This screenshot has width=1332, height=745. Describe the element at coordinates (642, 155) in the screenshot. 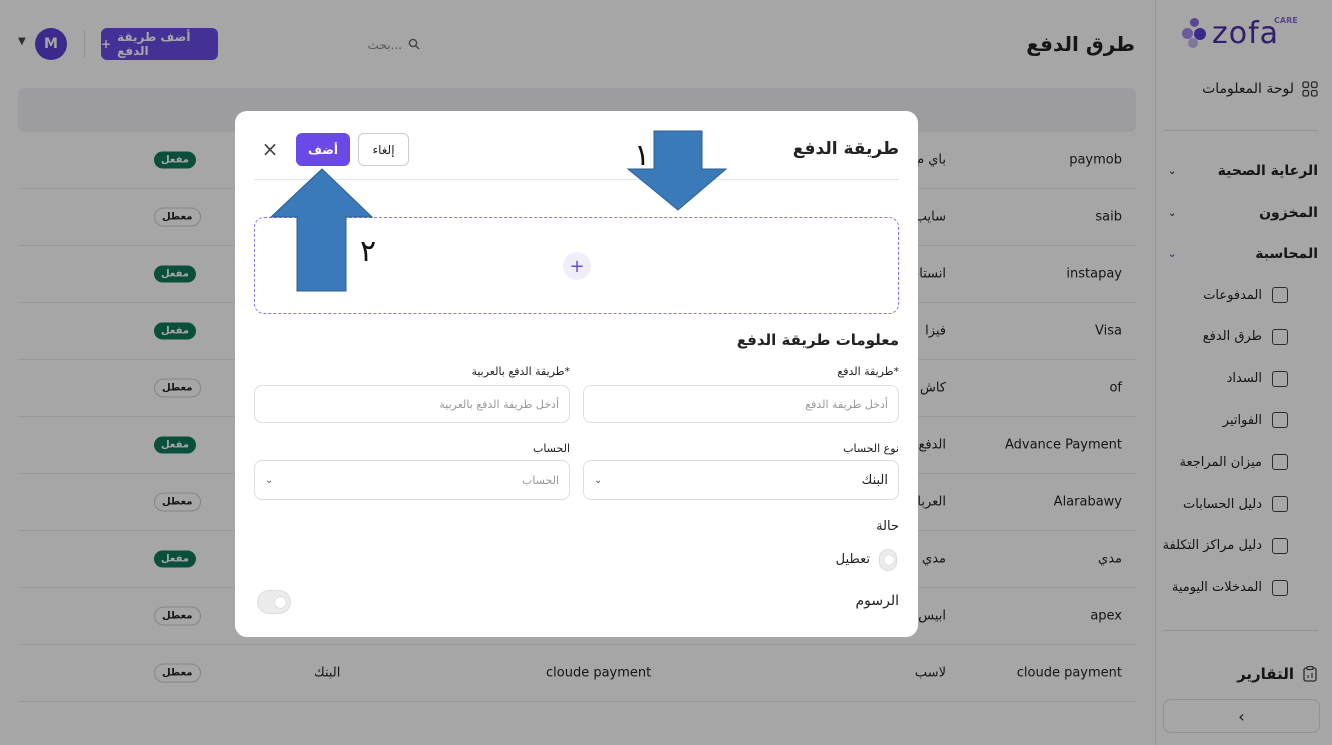

I see `annotation-number-1: ١` at that location.